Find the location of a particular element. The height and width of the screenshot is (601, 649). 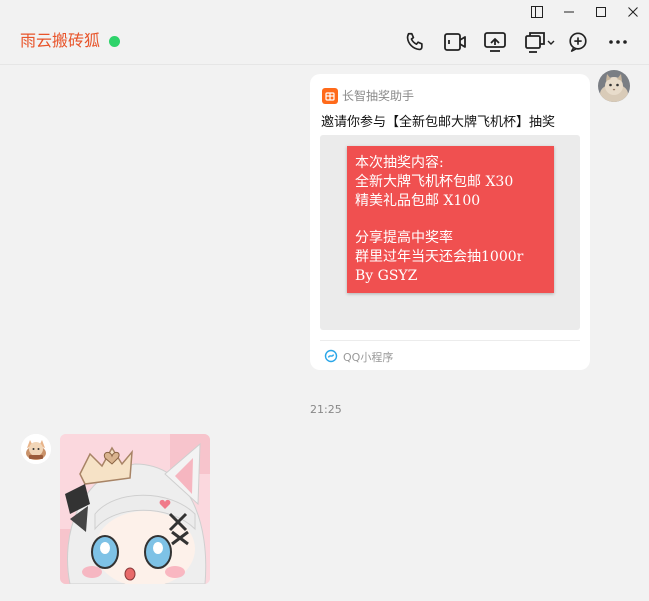

minimize-icon is located at coordinates (569, 12).